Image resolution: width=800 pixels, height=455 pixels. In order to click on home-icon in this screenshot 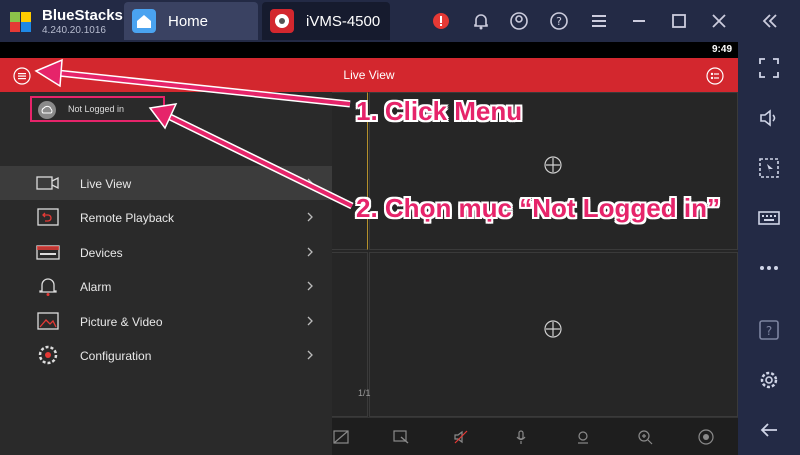, I will do `click(144, 21)`.